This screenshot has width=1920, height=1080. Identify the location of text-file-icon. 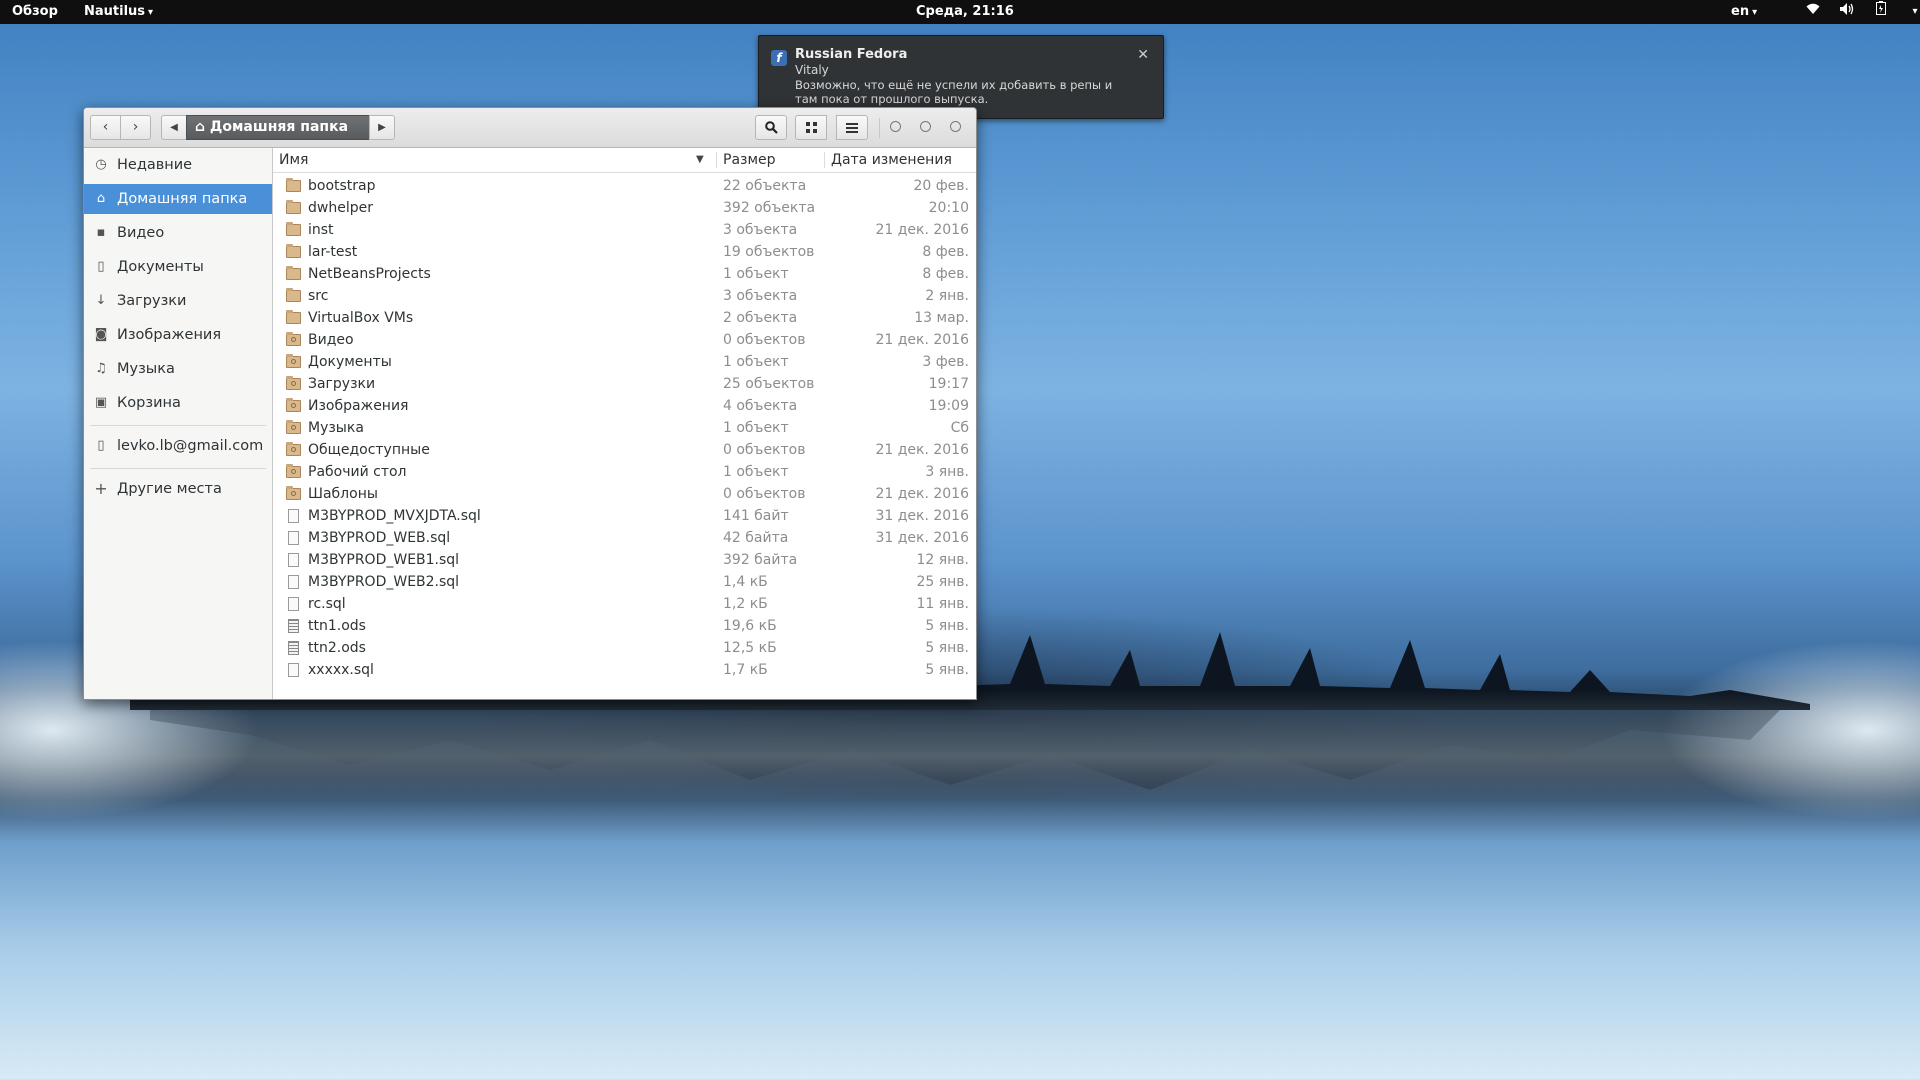
(293, 516).